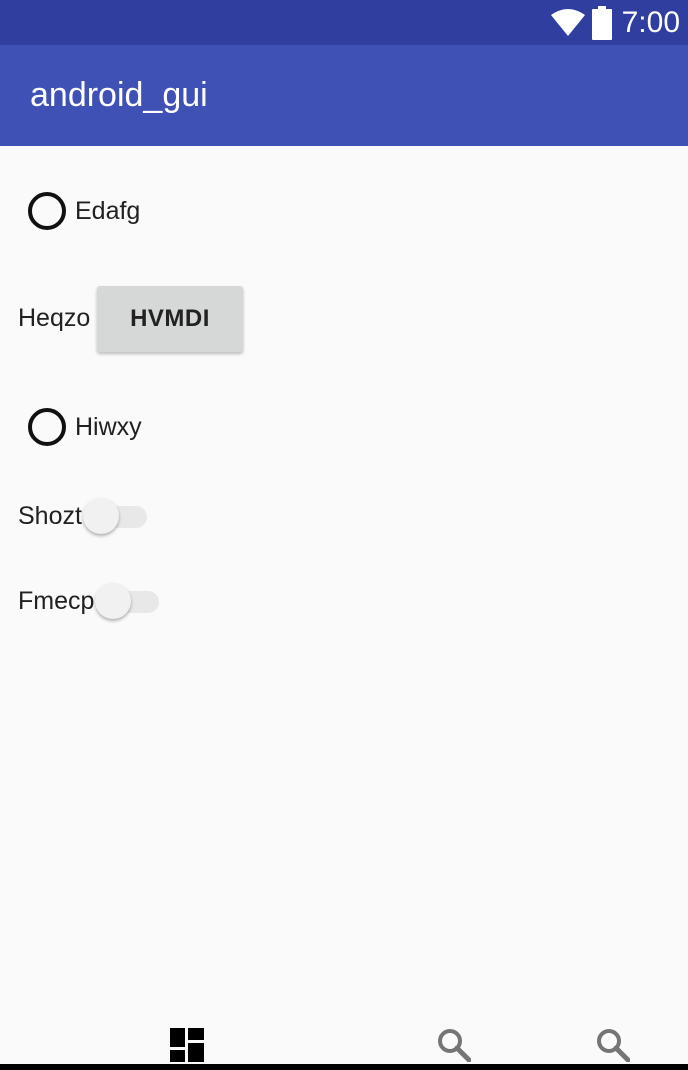 Image resolution: width=688 pixels, height=1070 pixels. I want to click on fmecp-switch, so click(128, 601).